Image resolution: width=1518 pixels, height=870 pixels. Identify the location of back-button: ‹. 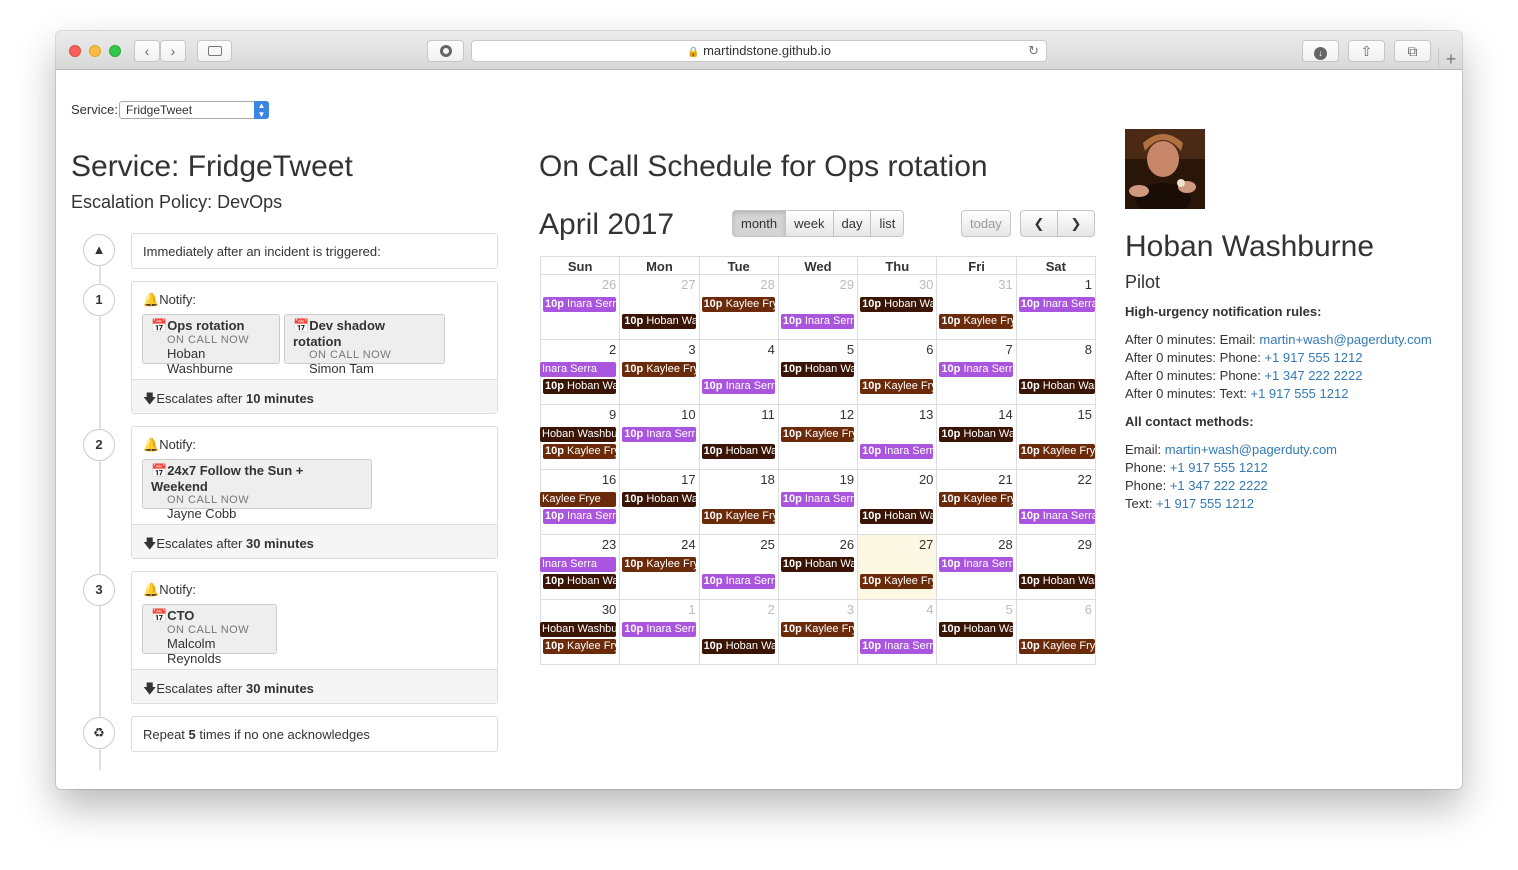
(147, 51).